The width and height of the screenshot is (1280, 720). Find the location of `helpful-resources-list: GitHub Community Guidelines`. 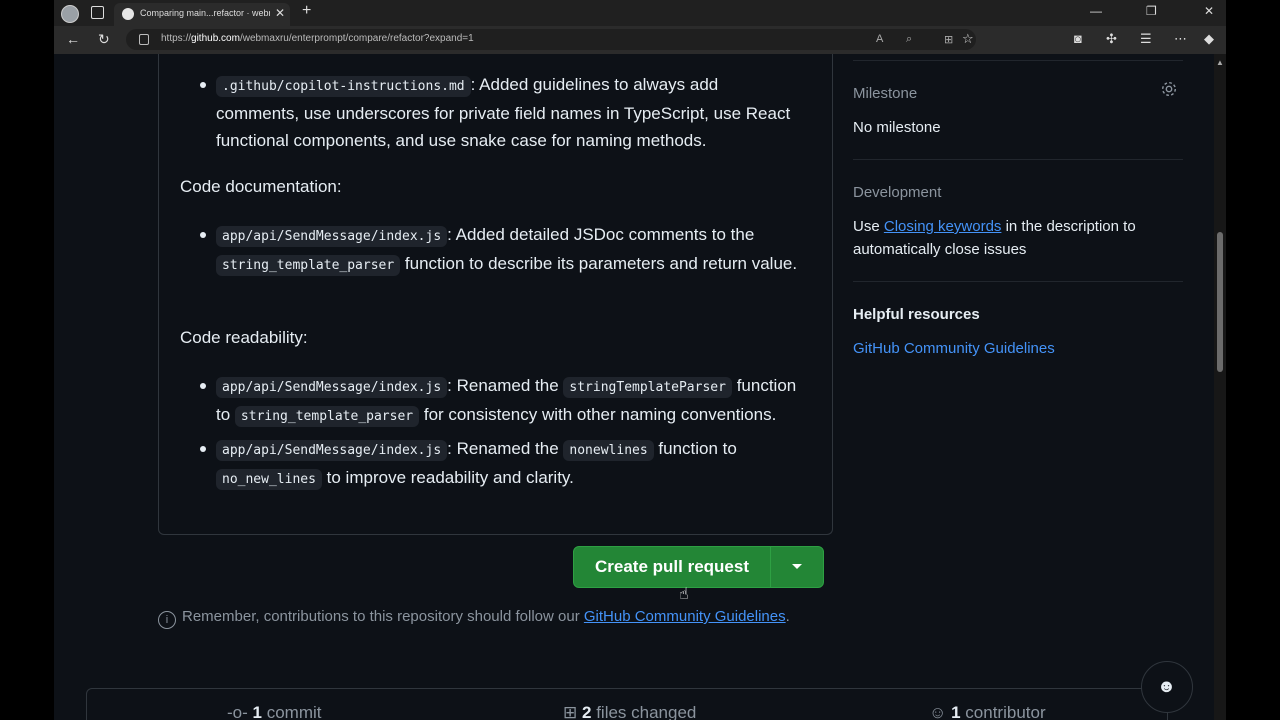

helpful-resources-list: GitHub Community Guidelines is located at coordinates (1013, 348).